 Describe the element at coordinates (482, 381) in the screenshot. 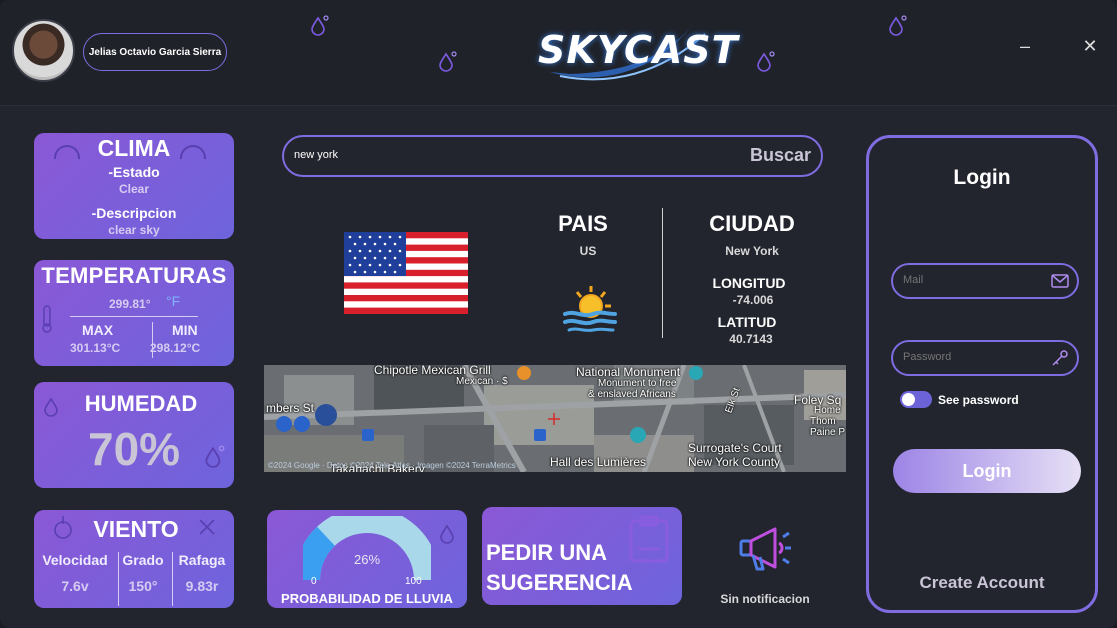

I see `map-label: Mexican · $` at that location.